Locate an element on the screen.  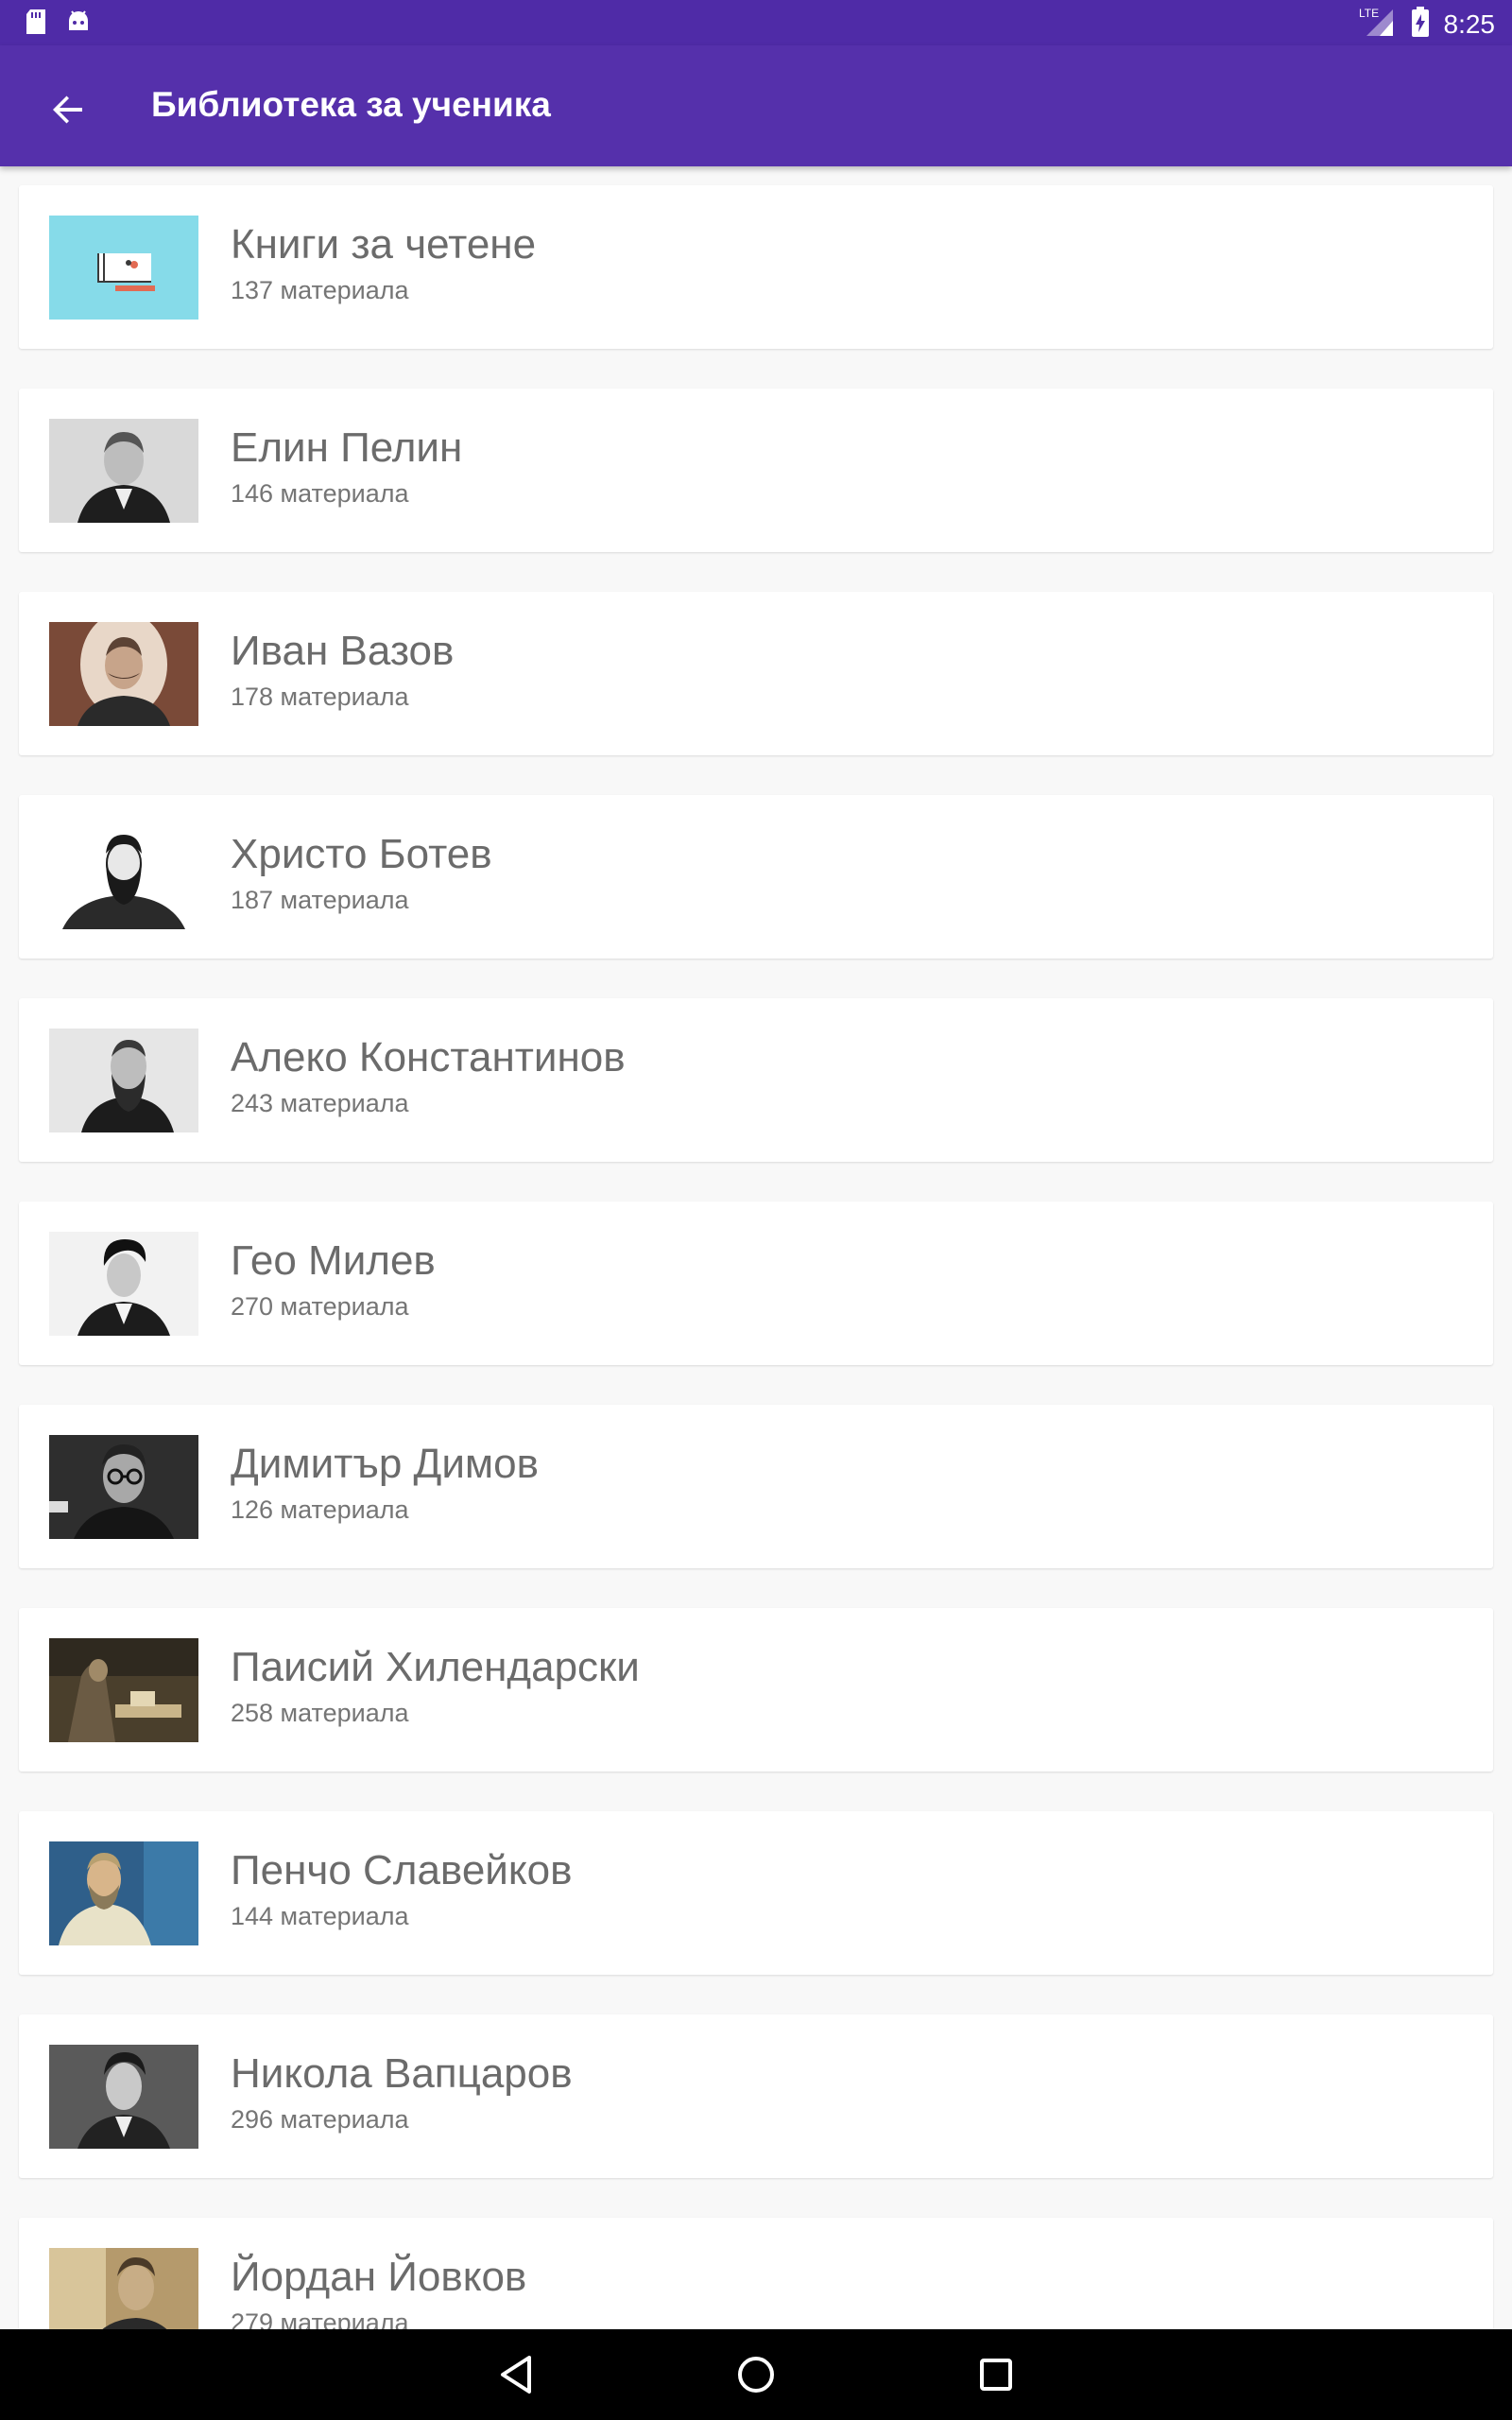
home-circle-icon is located at coordinates (756, 2377).